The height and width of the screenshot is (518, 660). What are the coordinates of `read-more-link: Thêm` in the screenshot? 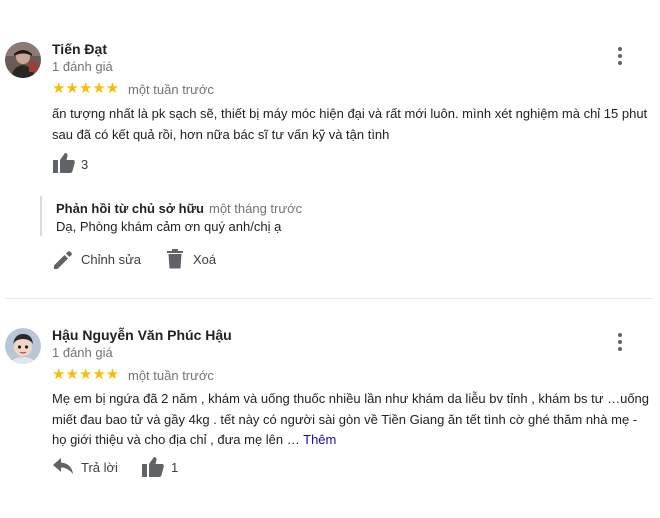 It's located at (319, 439).